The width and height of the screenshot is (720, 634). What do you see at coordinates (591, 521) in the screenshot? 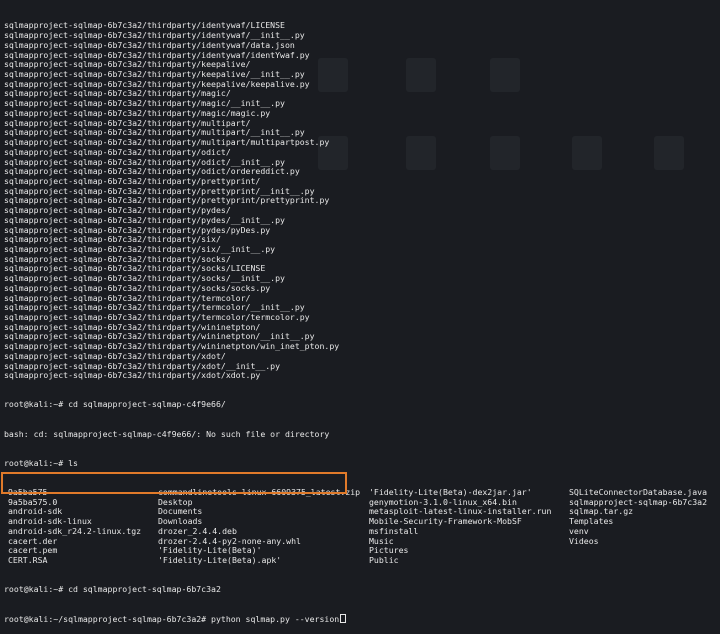
I see `ls-entry: Templates` at bounding box center [591, 521].